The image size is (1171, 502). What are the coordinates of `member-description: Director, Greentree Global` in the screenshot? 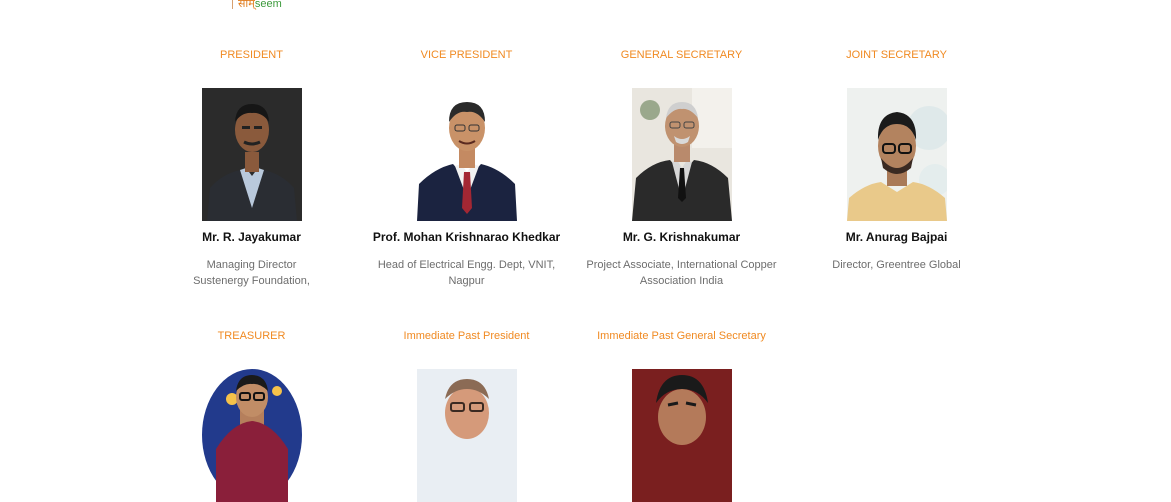 It's located at (896, 265).